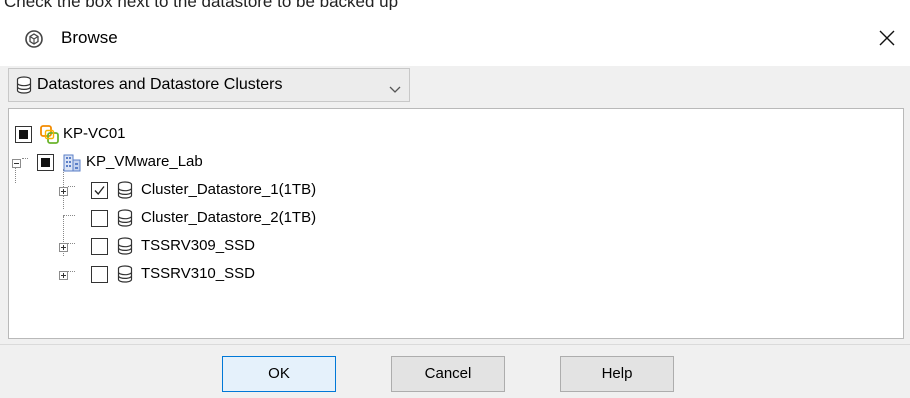 The image size is (910, 398). I want to click on datastore-label: Cluster_Datastore_2(1TB), so click(229, 217).